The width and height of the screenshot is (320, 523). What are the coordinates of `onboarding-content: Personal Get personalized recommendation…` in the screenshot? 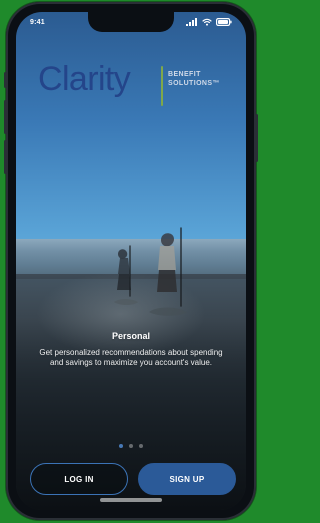 It's located at (131, 349).